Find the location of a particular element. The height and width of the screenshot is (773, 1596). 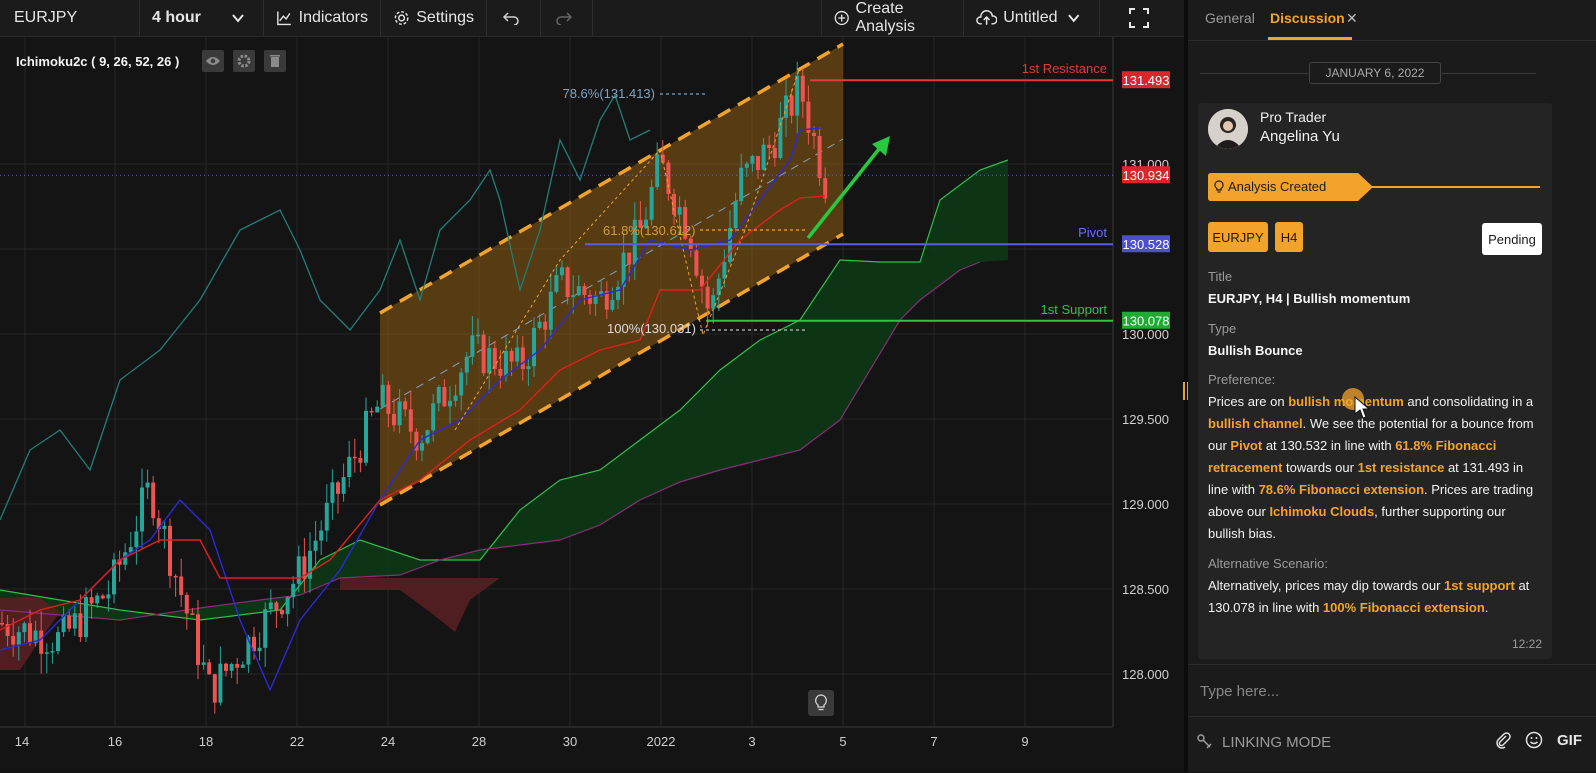

undo-button is located at coordinates (514, 18).